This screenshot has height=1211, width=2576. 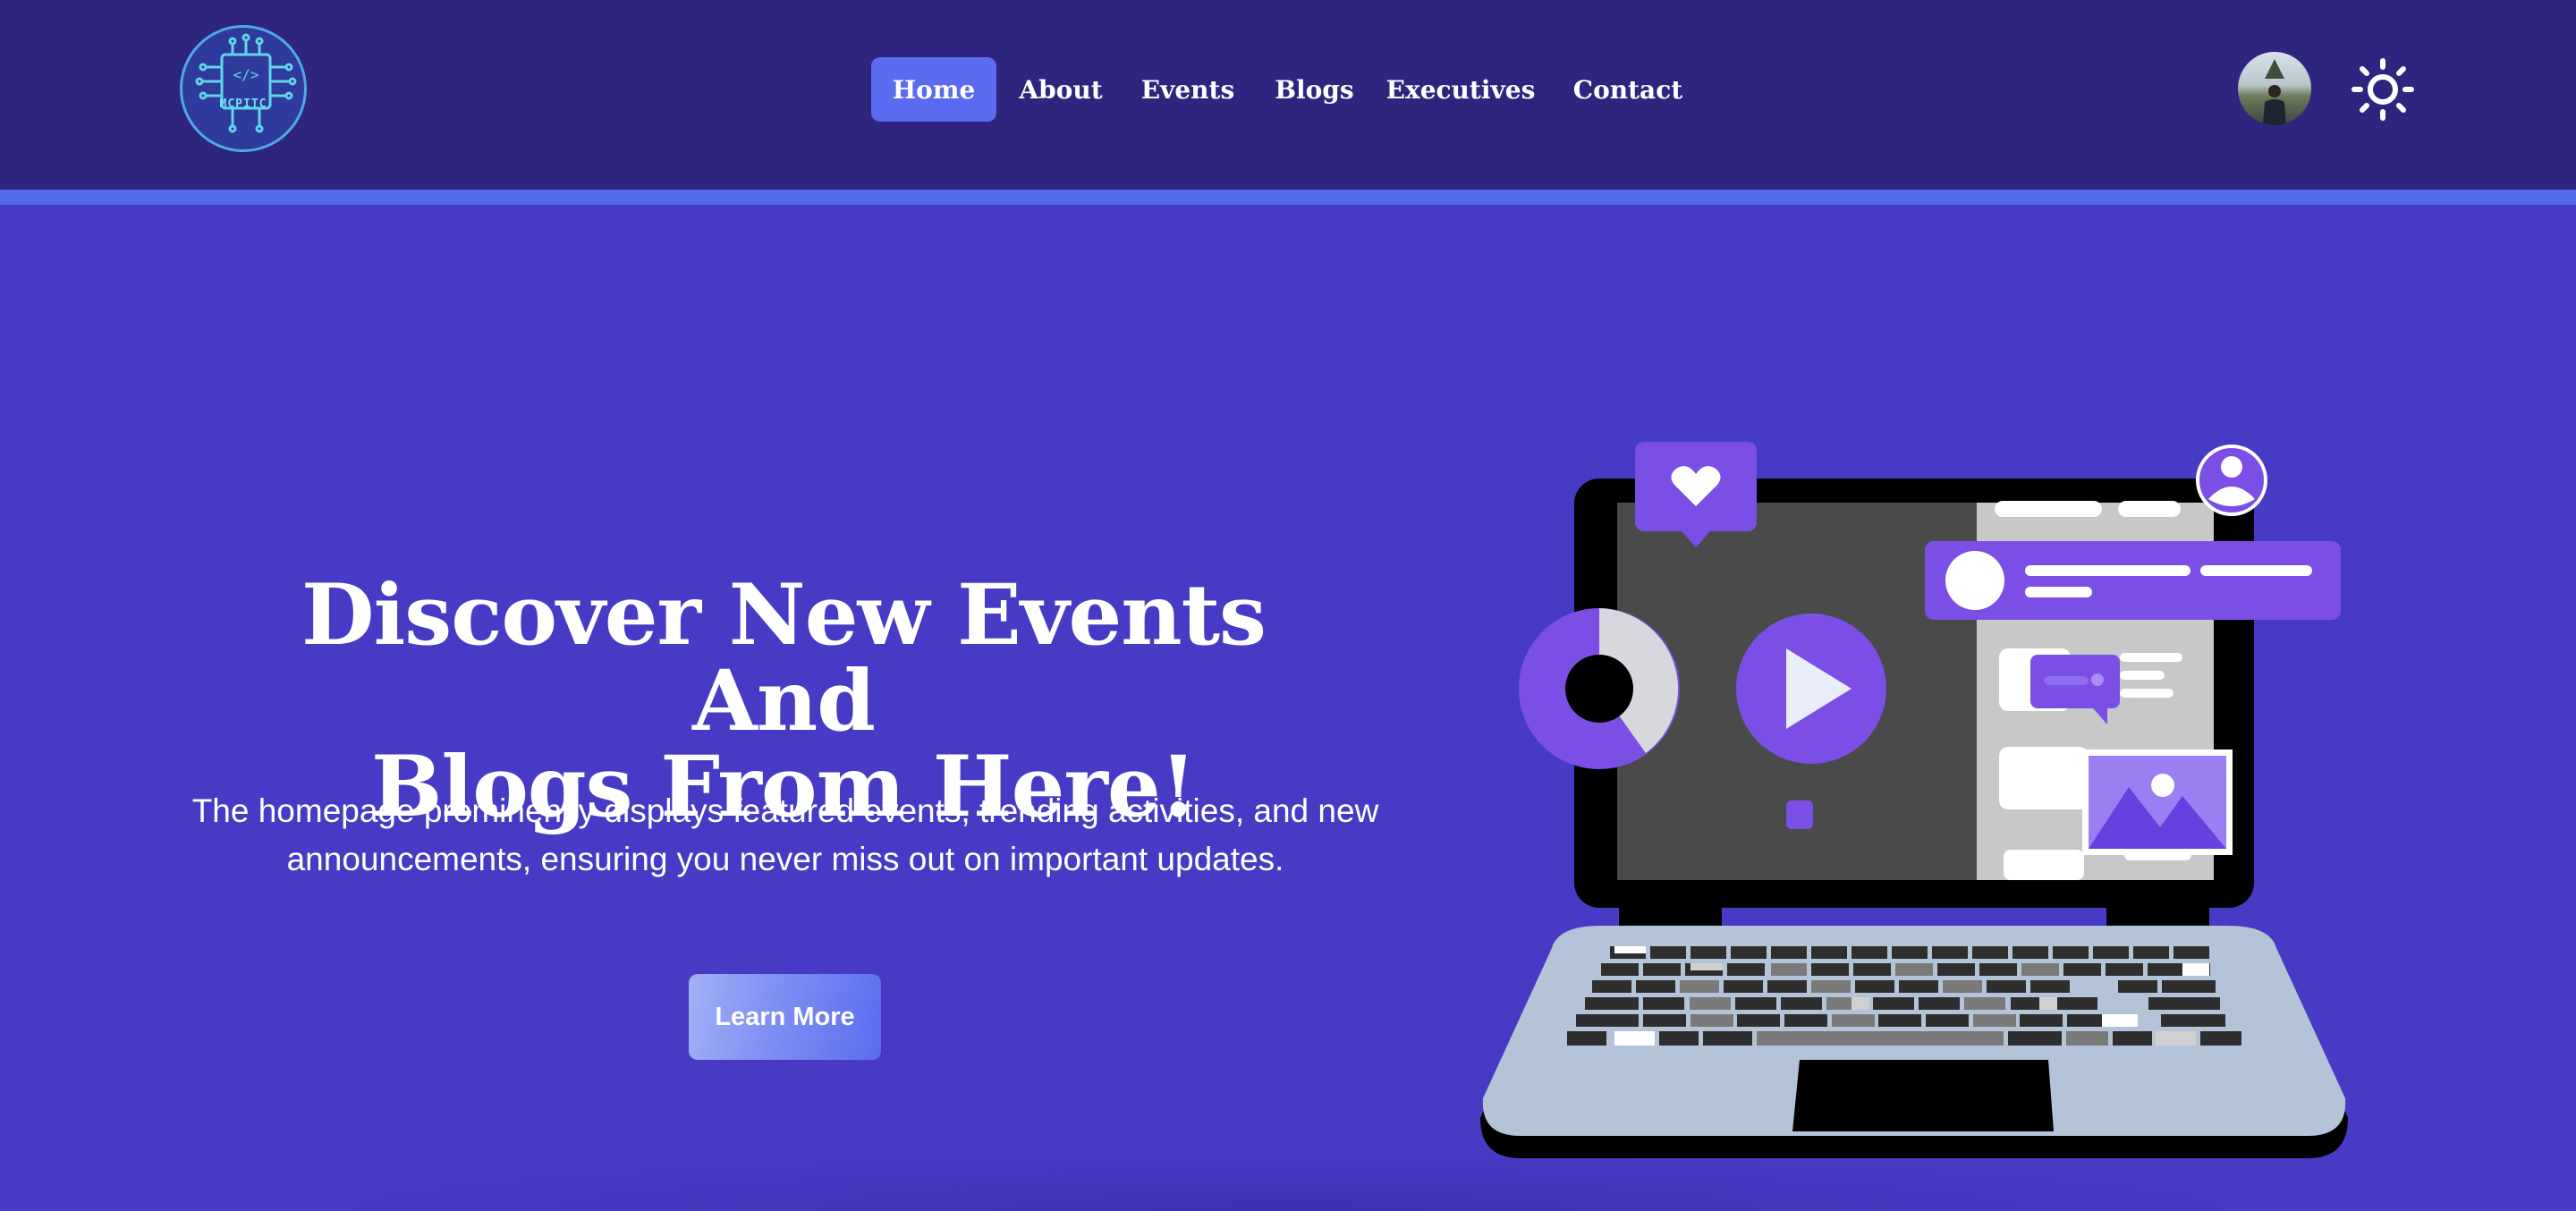 What do you see at coordinates (1314, 89) in the screenshot?
I see `nav-item-blogs: Blogs` at bounding box center [1314, 89].